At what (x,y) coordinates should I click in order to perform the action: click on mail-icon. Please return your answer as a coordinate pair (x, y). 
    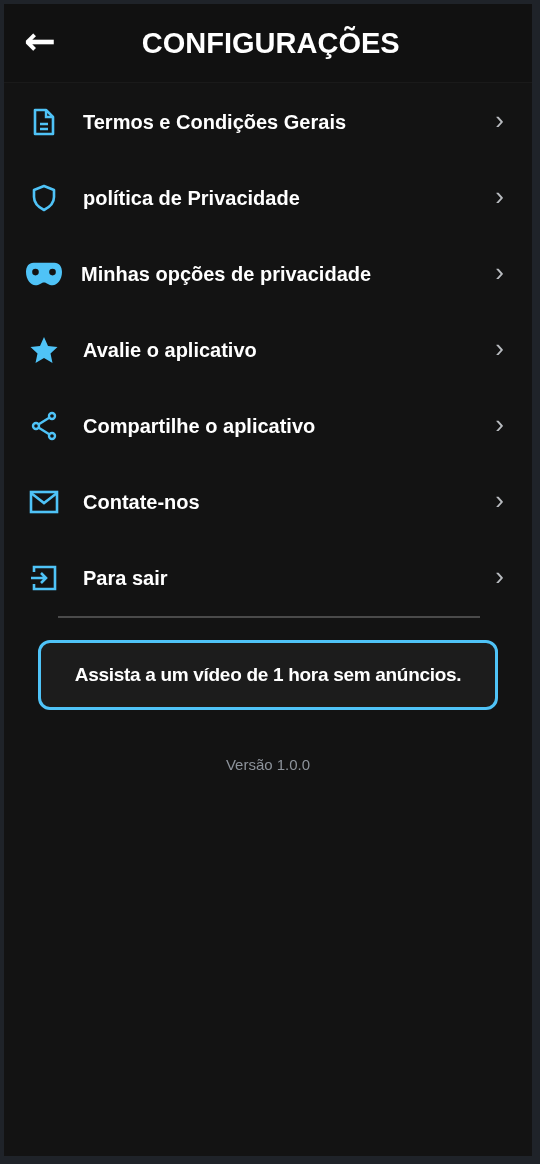
    Looking at the image, I should click on (44, 502).